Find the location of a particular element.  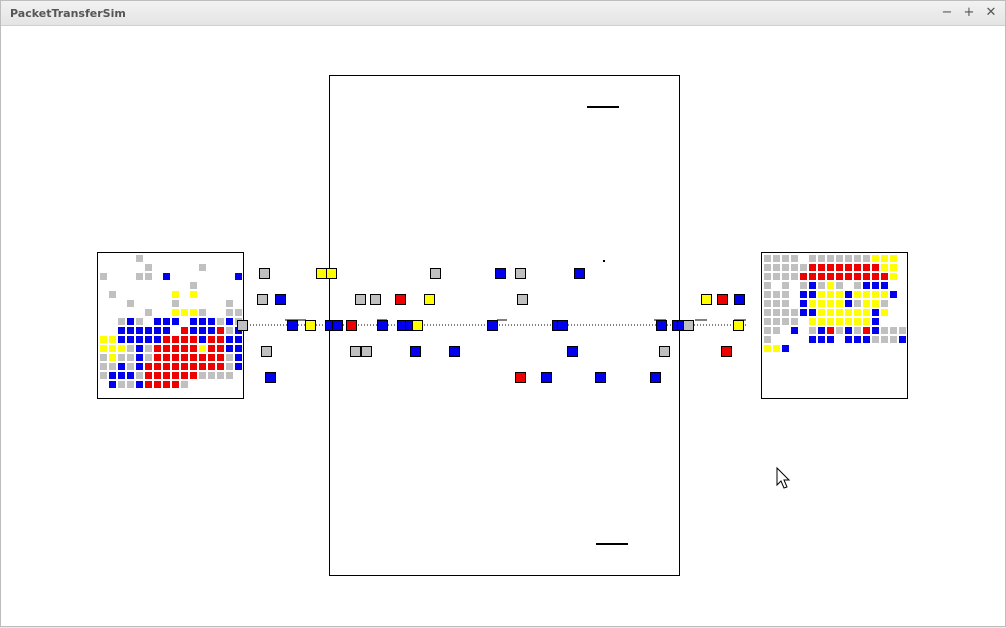

window-minimize-icon: − is located at coordinates (947, 13).